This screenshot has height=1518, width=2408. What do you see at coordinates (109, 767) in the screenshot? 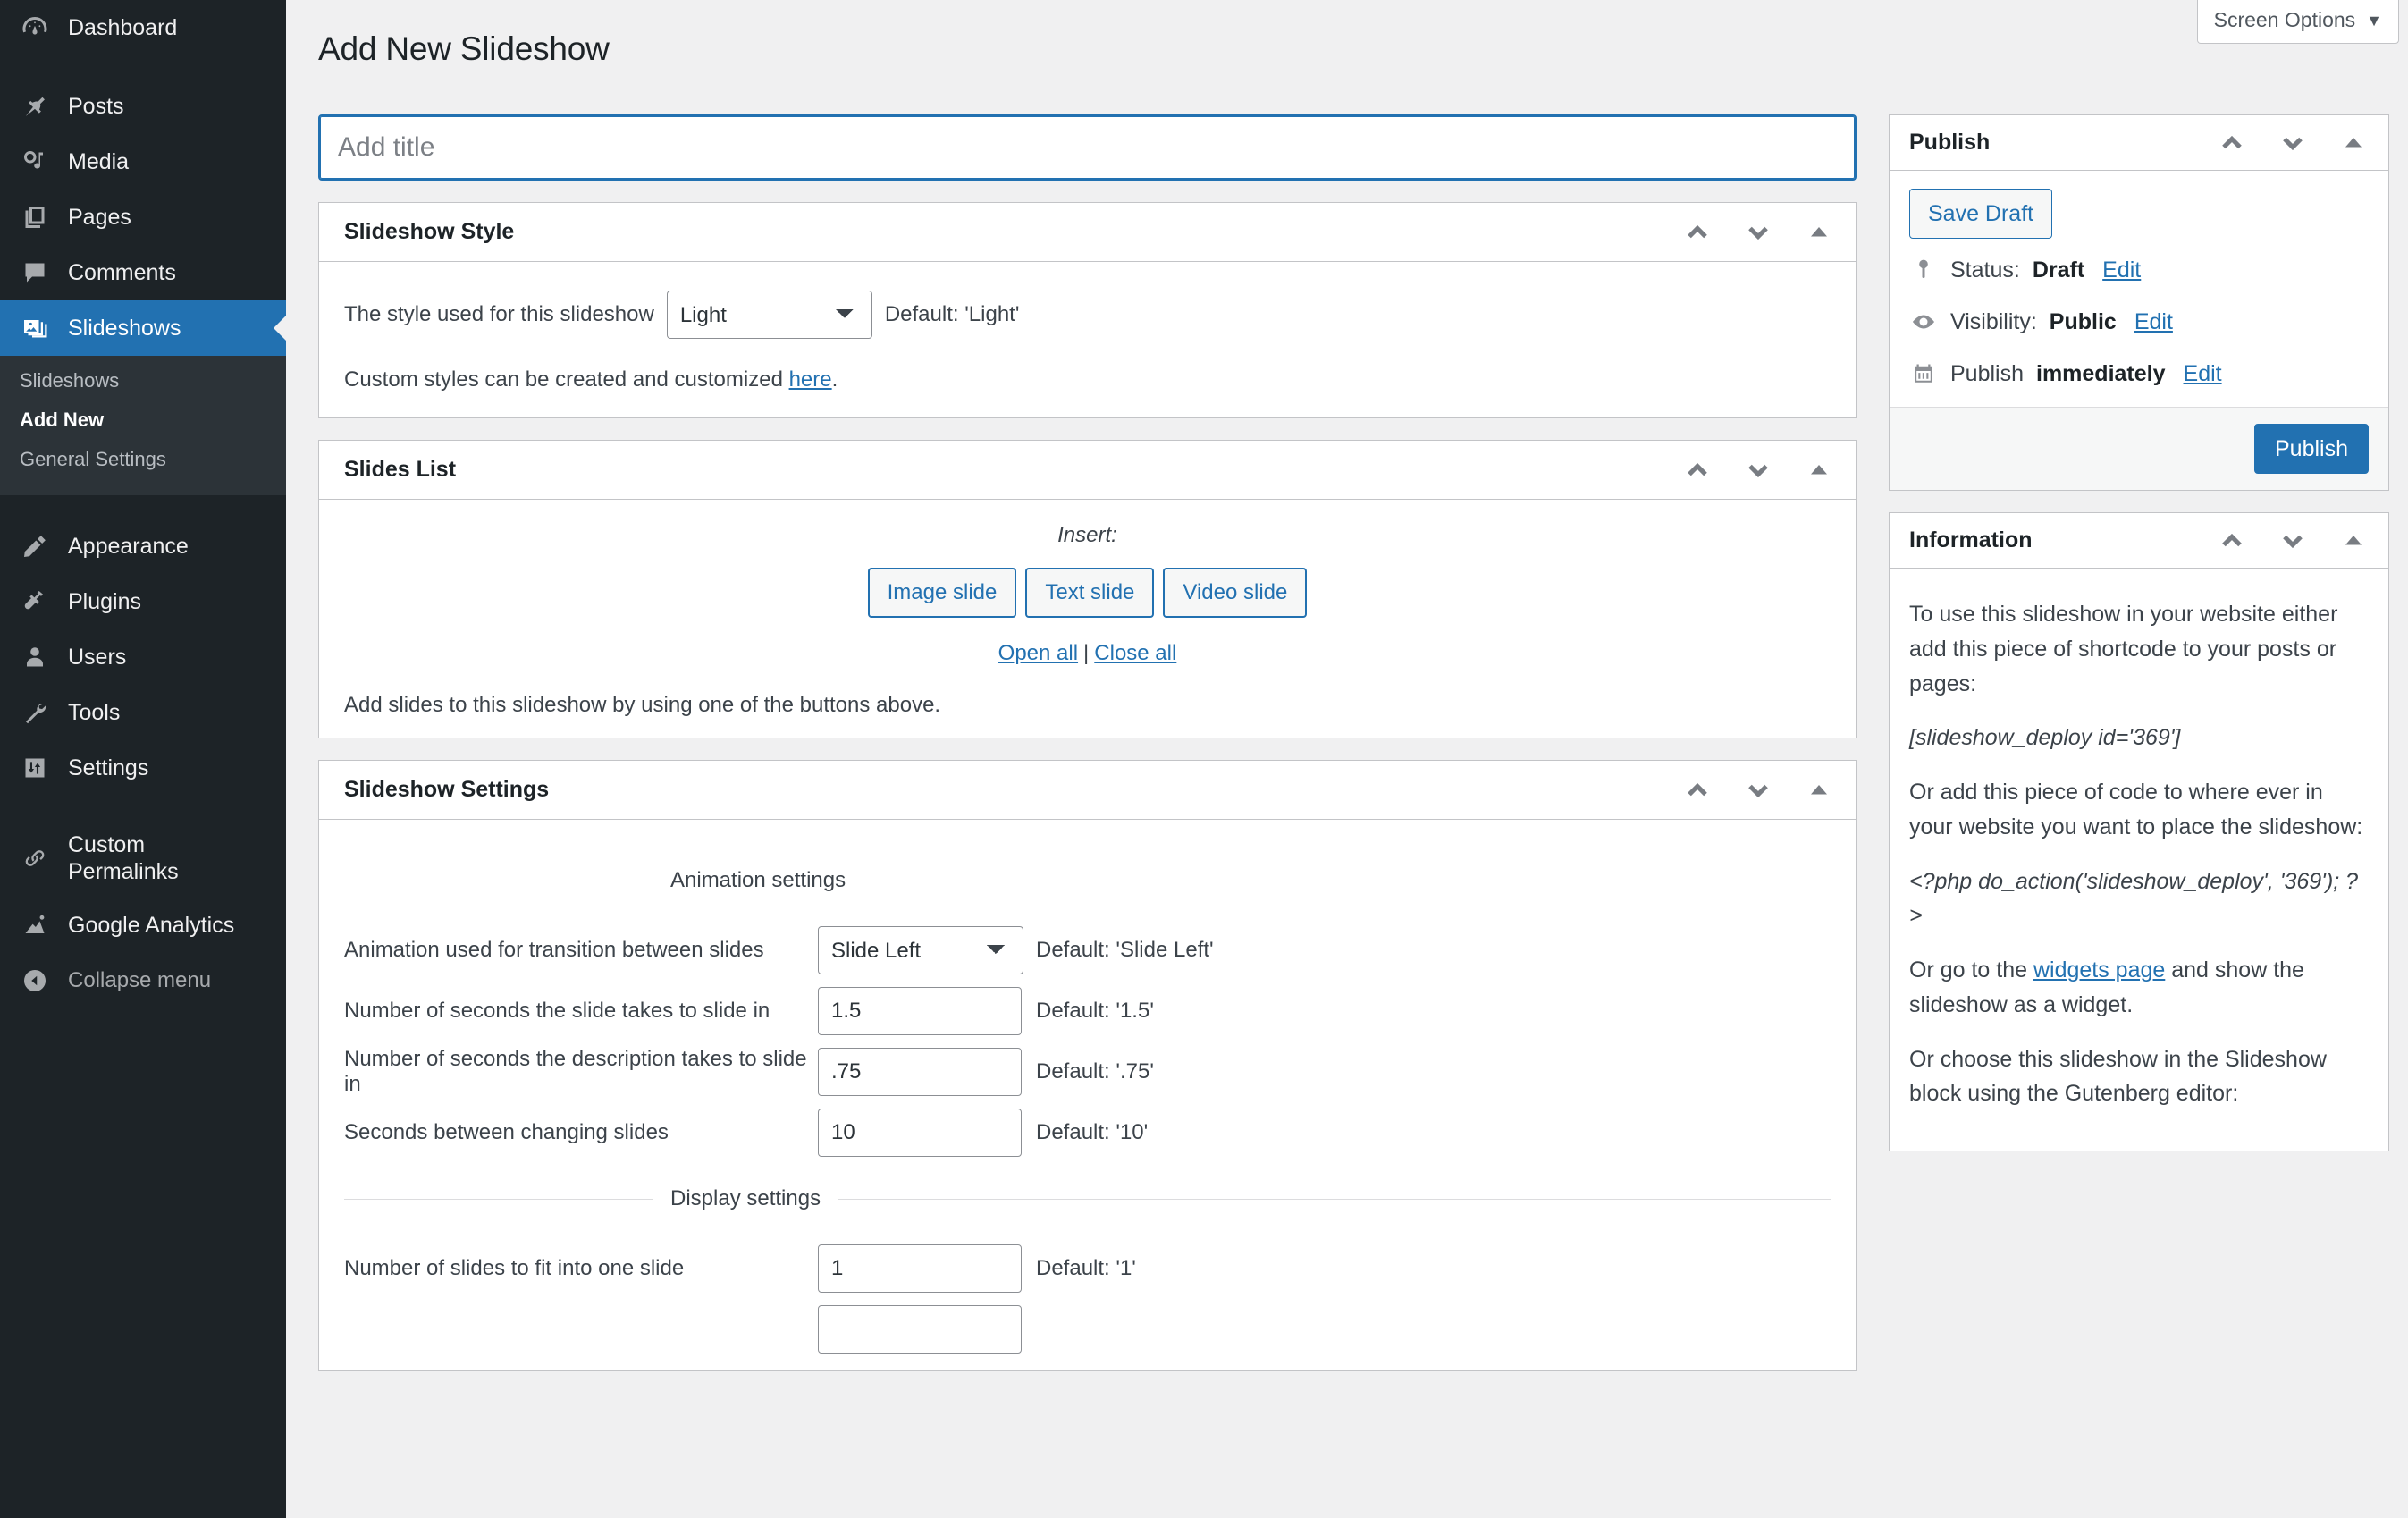
I see `sidebar-item-label: Settings` at bounding box center [109, 767].